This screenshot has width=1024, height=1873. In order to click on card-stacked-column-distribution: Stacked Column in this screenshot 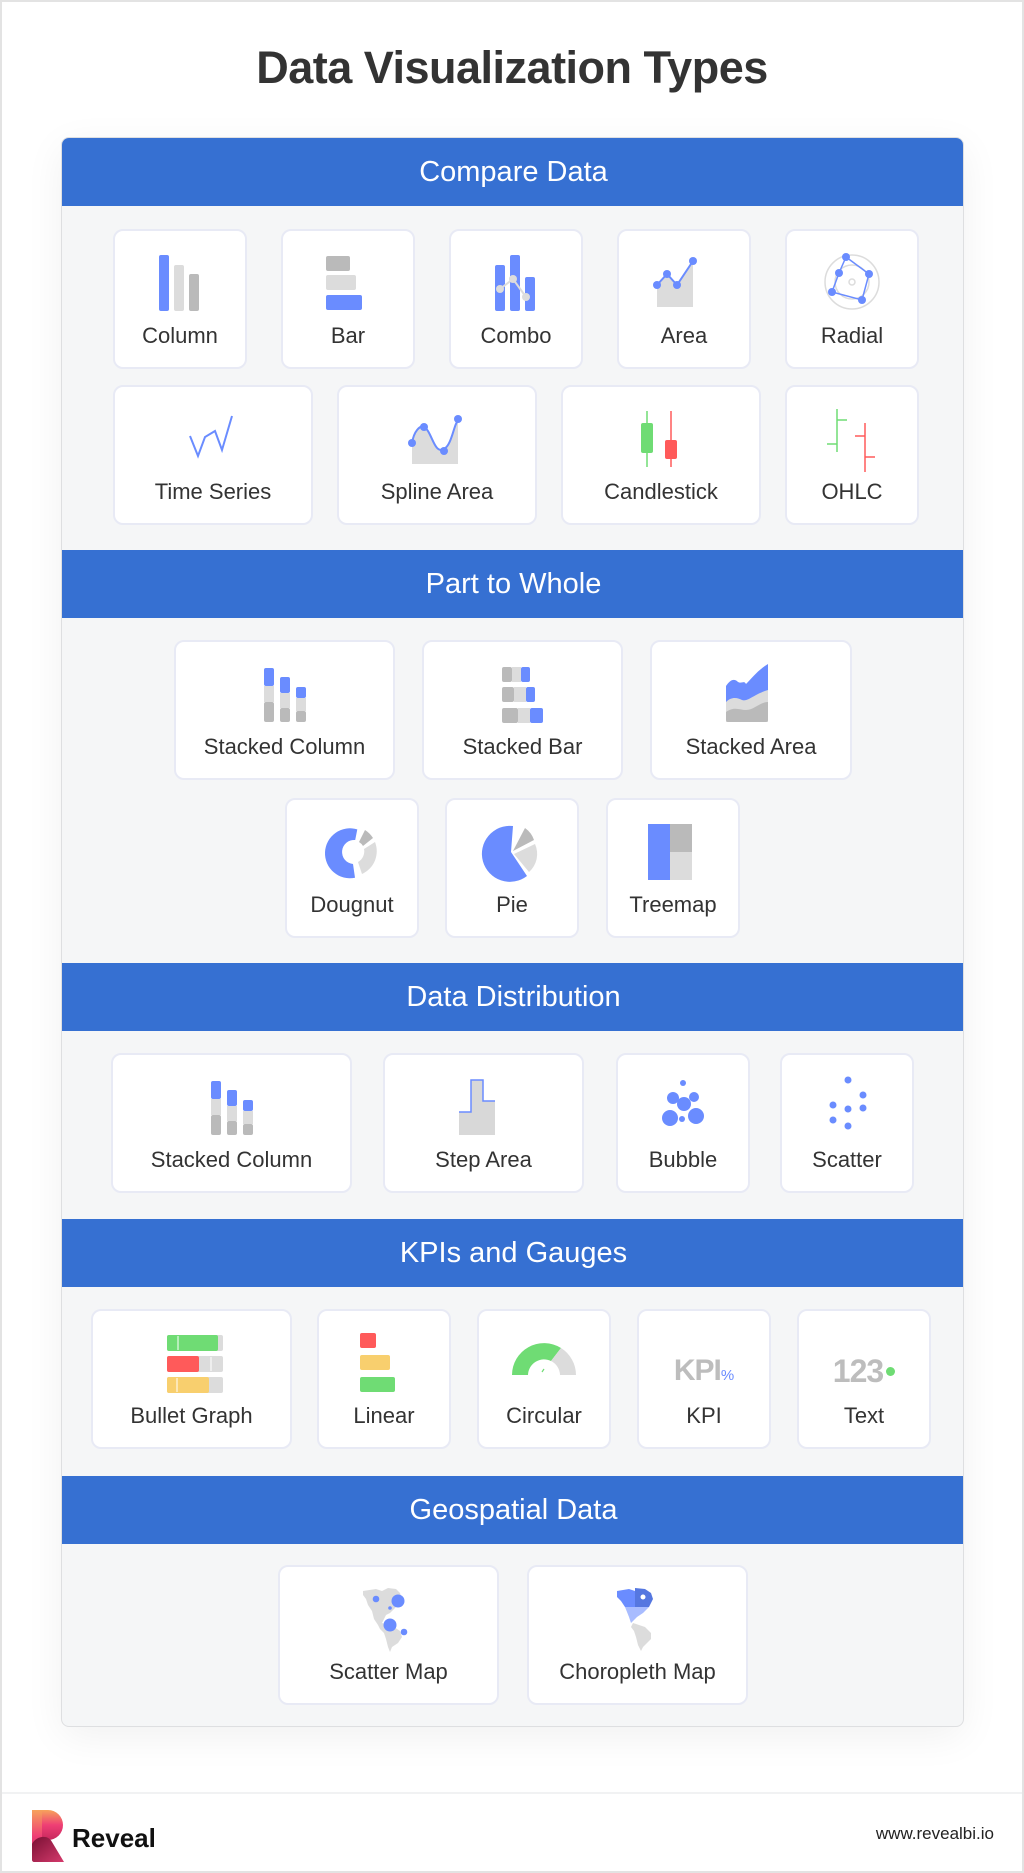, I will do `click(231, 1123)`.